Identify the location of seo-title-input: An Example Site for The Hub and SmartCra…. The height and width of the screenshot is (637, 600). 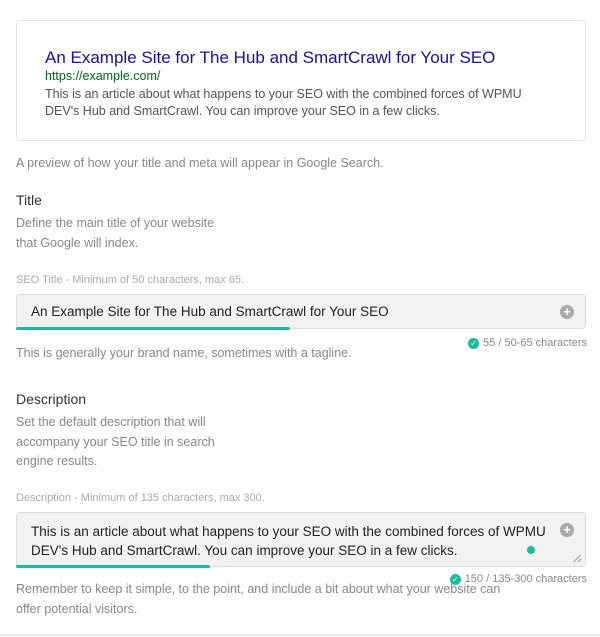
(301, 311).